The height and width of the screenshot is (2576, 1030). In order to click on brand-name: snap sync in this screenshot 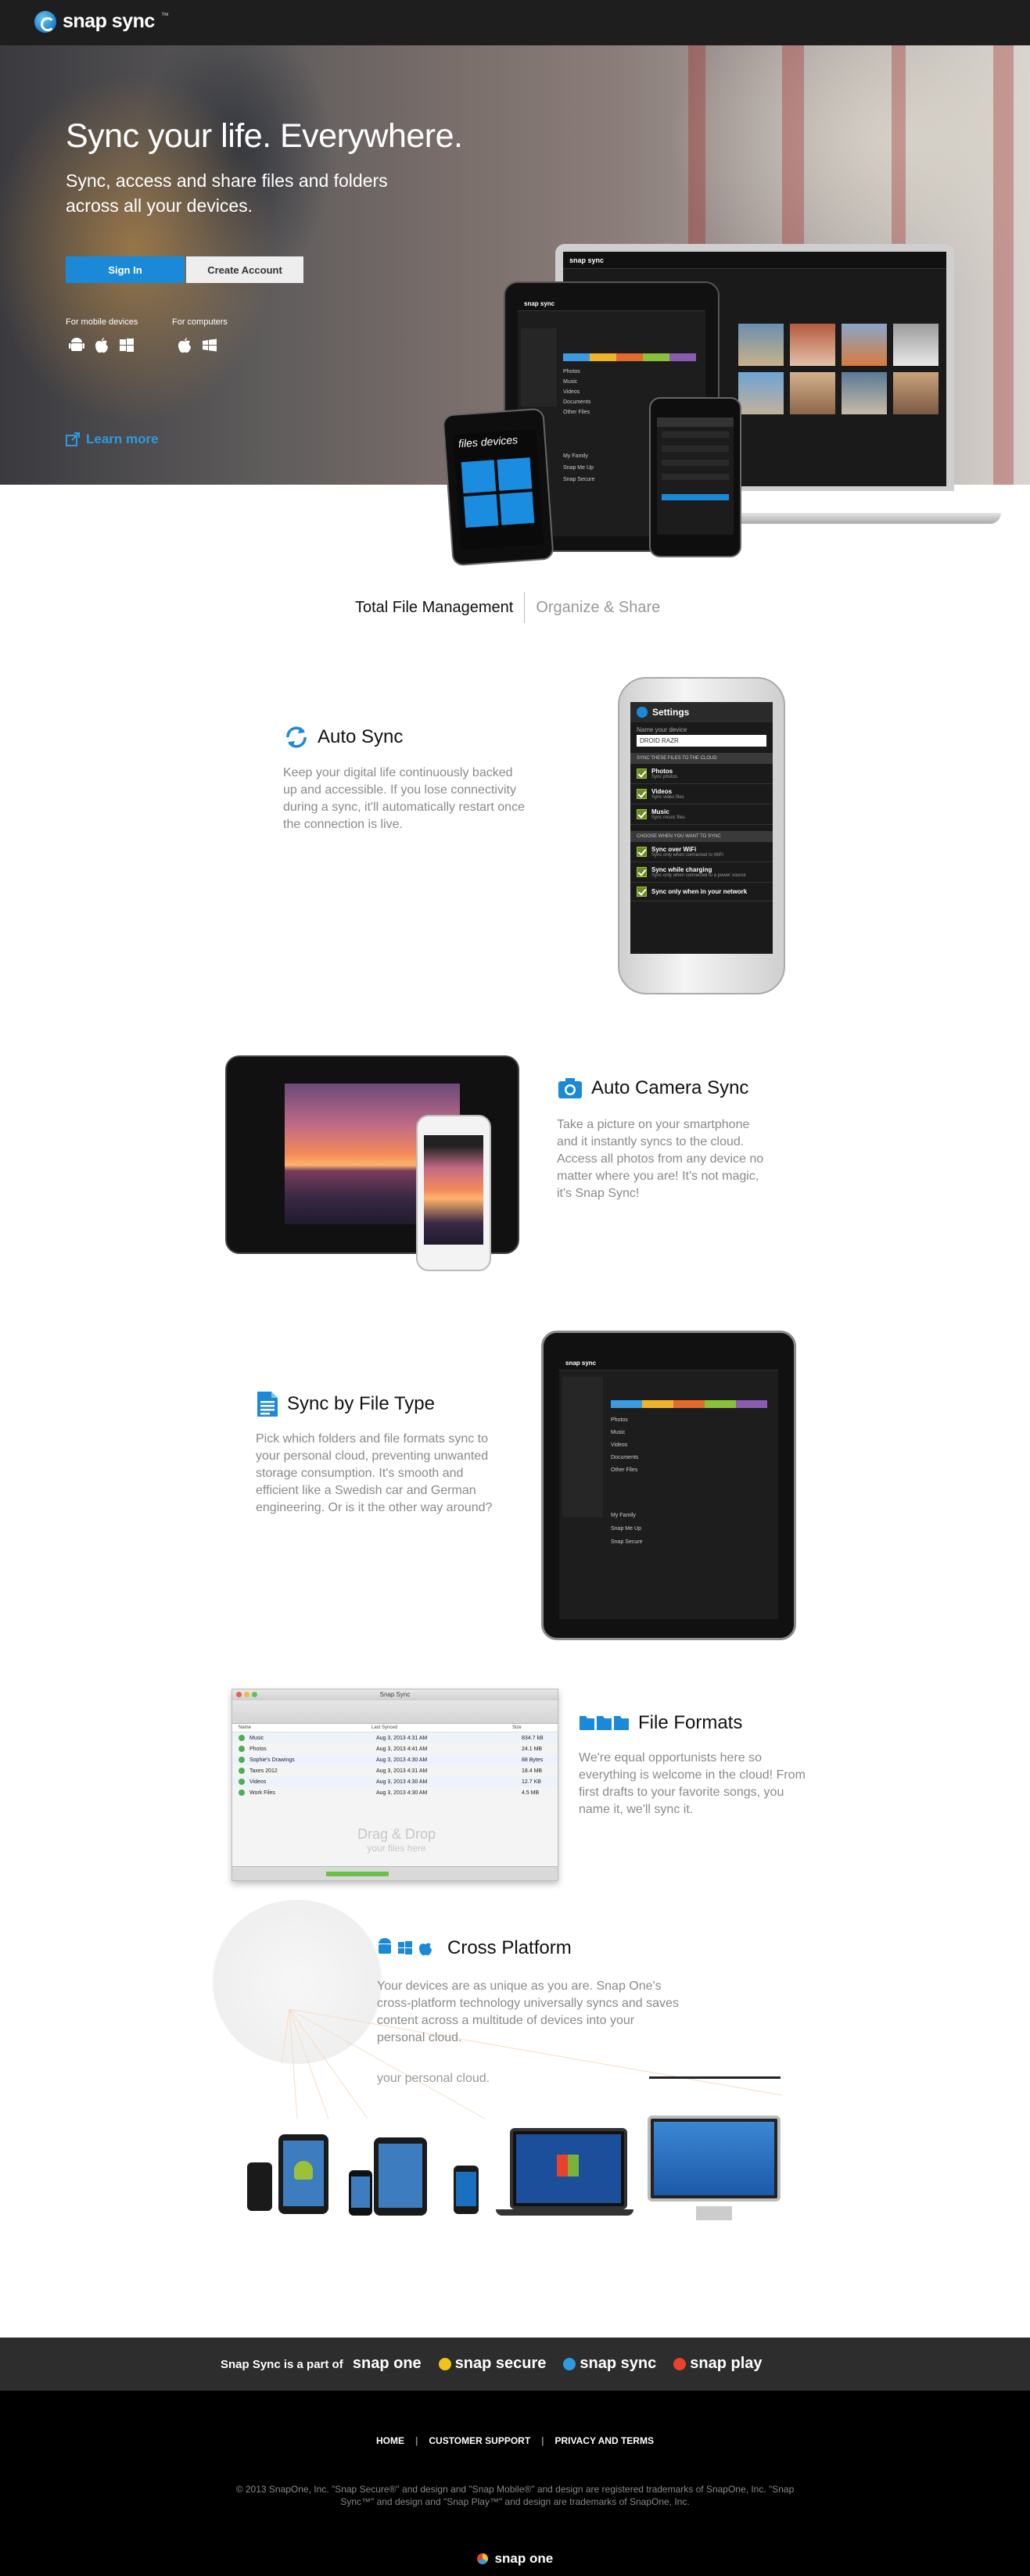, I will do `click(109, 21)`.